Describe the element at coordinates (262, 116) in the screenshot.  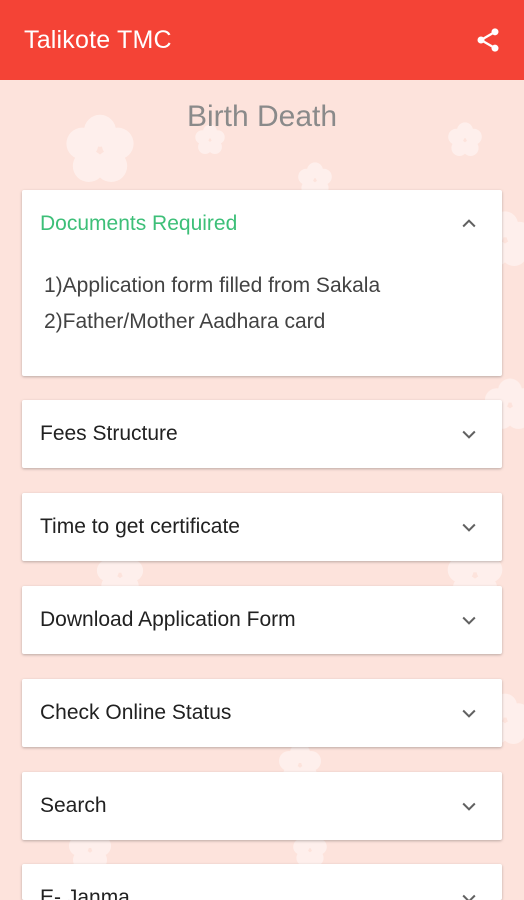
I see `page-title: Birth Death` at that location.